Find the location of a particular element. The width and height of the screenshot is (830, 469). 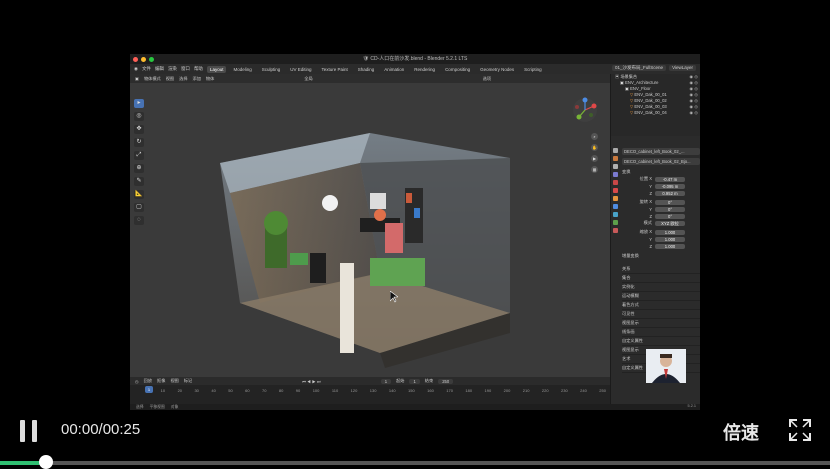

progress-bar is located at coordinates (415, 463).